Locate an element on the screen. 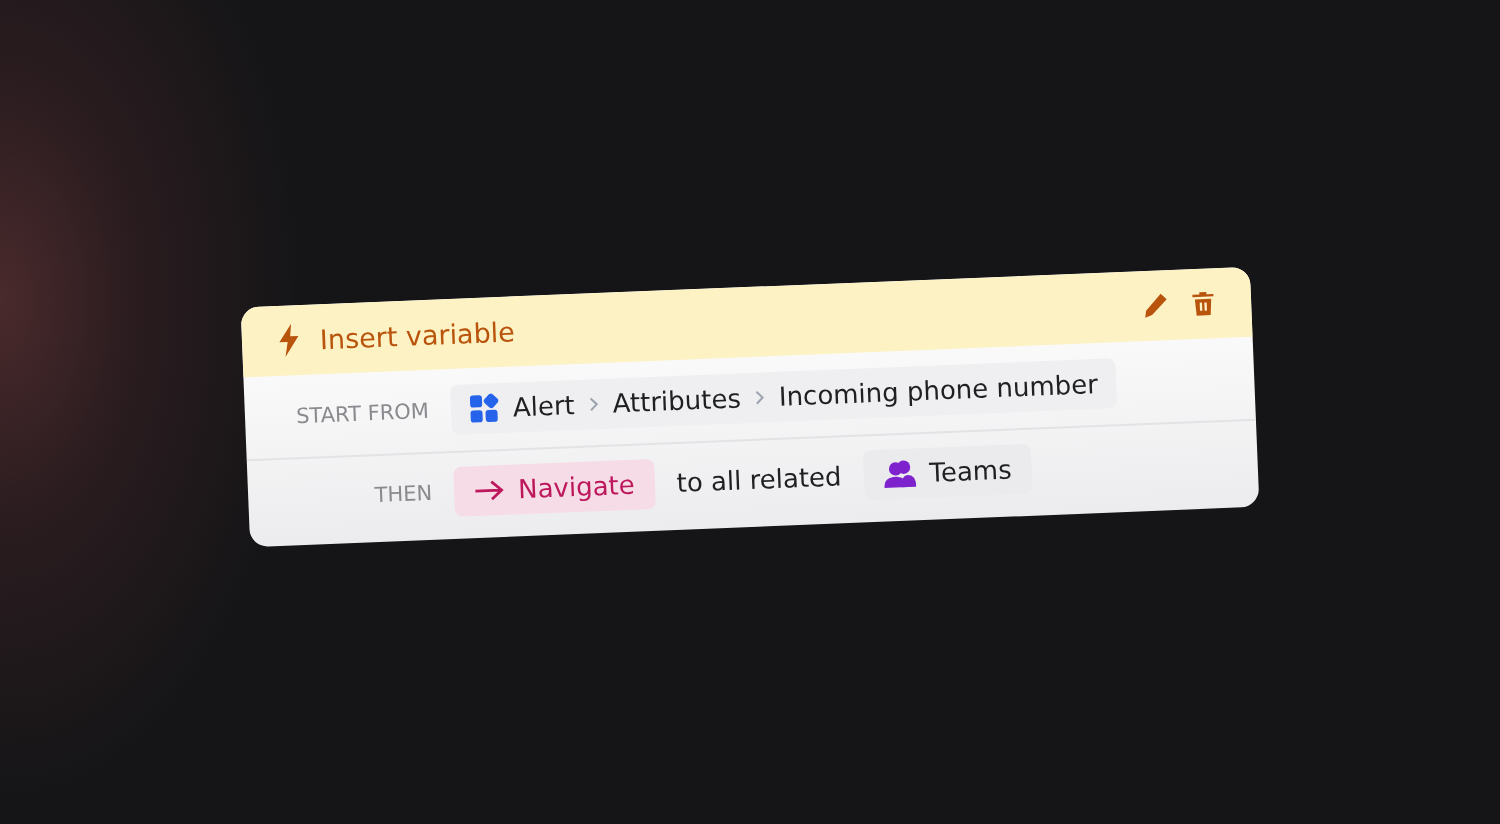 The height and width of the screenshot is (824, 1500). lightning-icon is located at coordinates (289, 340).